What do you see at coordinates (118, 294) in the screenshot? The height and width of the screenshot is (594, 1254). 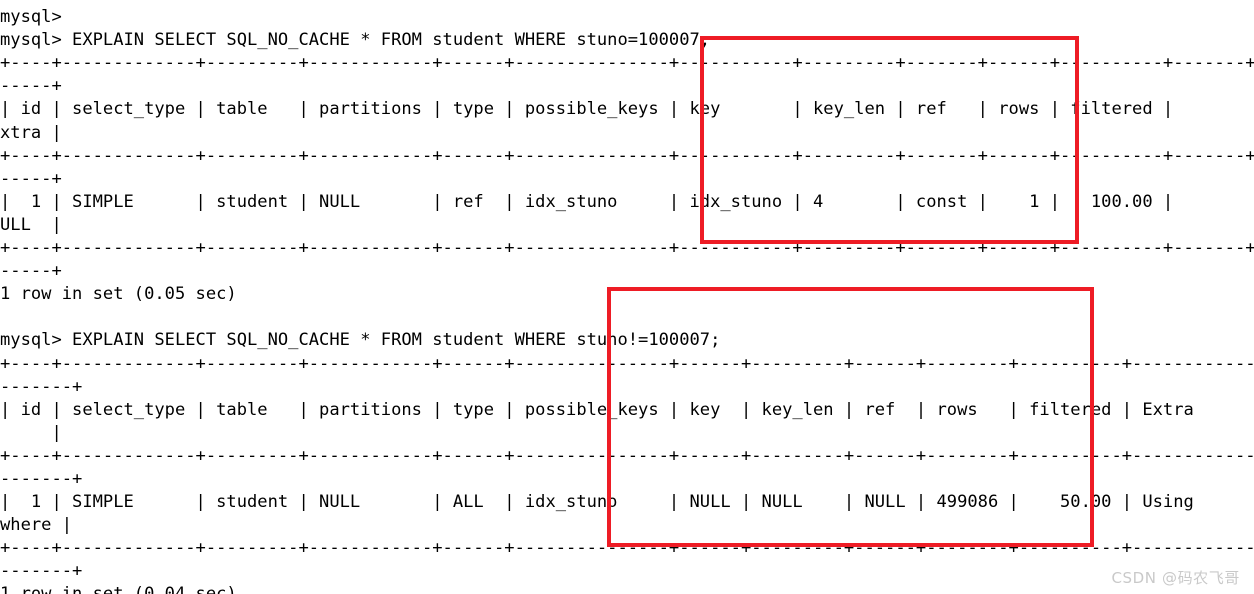 I see `console-line: 1 row in set (0.05 sec)` at bounding box center [118, 294].